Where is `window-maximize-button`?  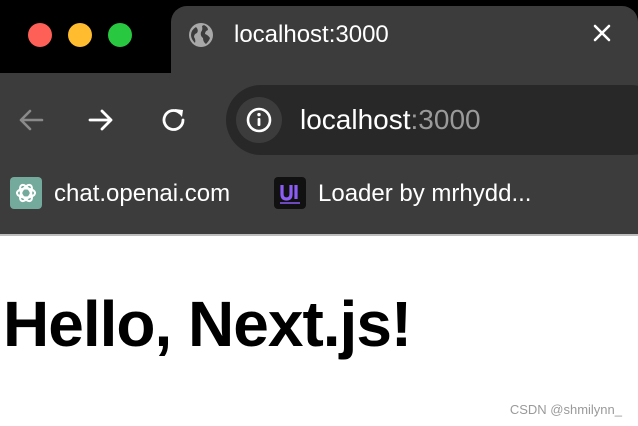 window-maximize-button is located at coordinates (120, 35).